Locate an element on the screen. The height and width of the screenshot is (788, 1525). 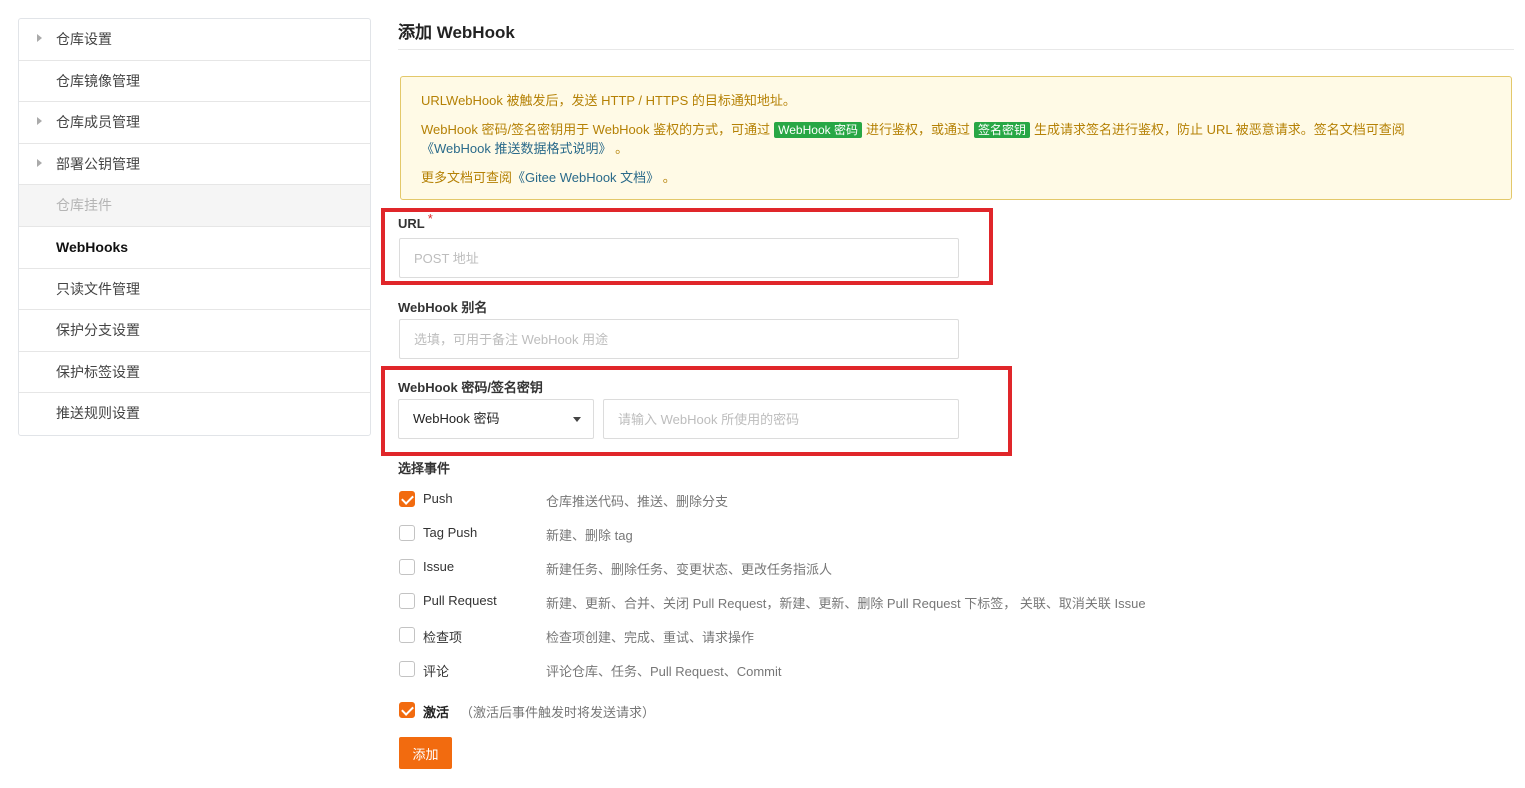
sidebar-item-members: 仓库成员管理 is located at coordinates (194, 123).